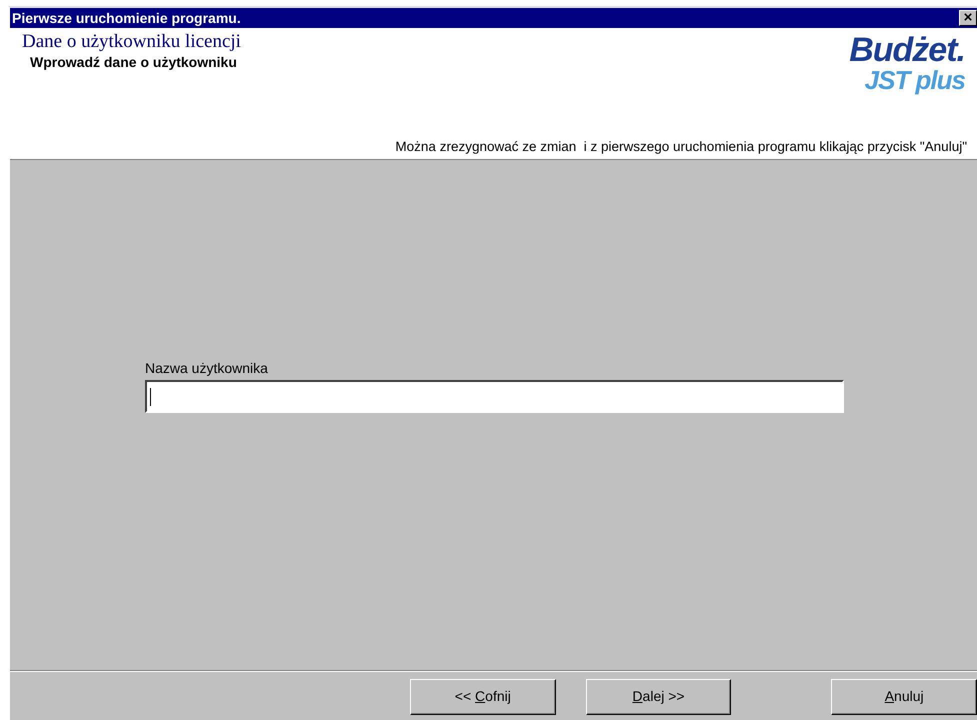  I want to click on cancel-button: Anuluj, so click(904, 696).